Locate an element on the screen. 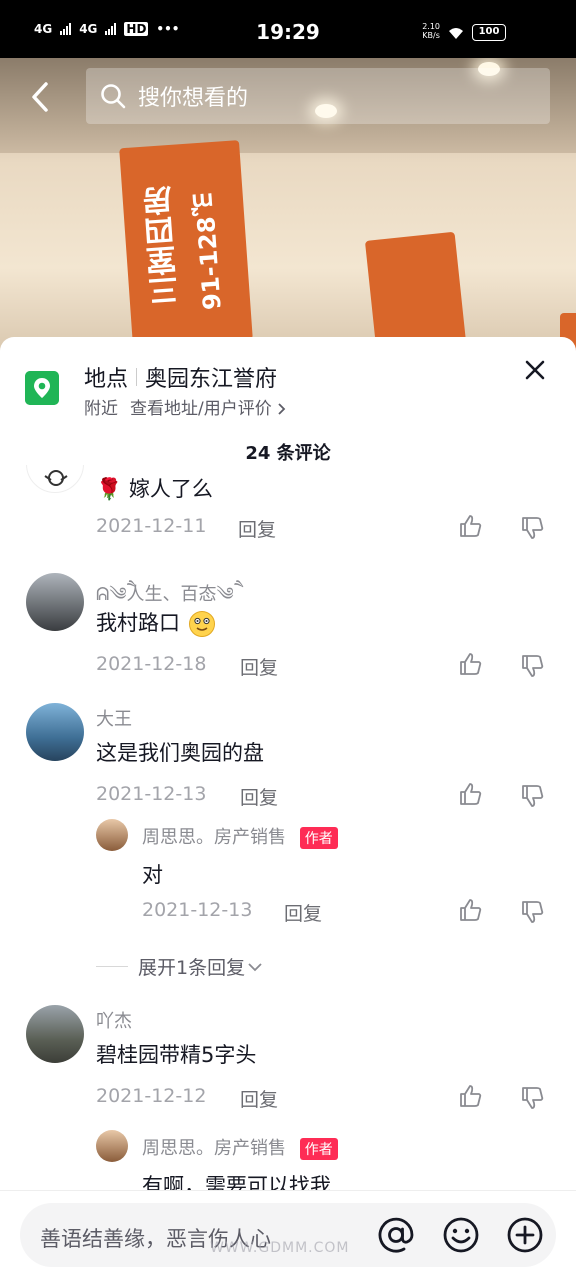 The image size is (576, 1280). comment-text: 对 is located at coordinates (152, 875).